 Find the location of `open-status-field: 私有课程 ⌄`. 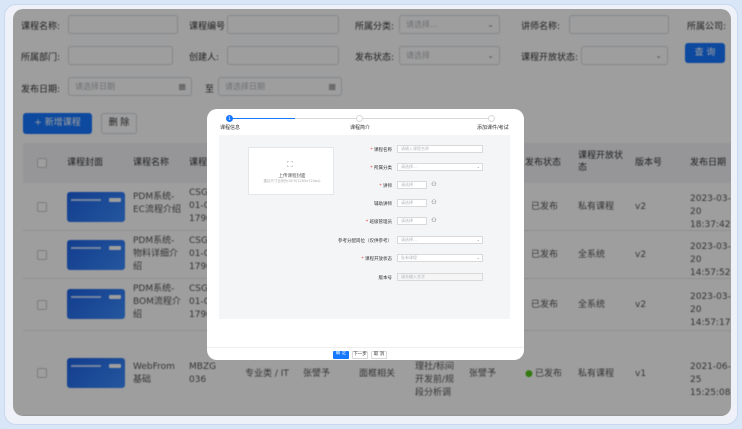

open-status-field: 私有课程 ⌄ is located at coordinates (440, 258).